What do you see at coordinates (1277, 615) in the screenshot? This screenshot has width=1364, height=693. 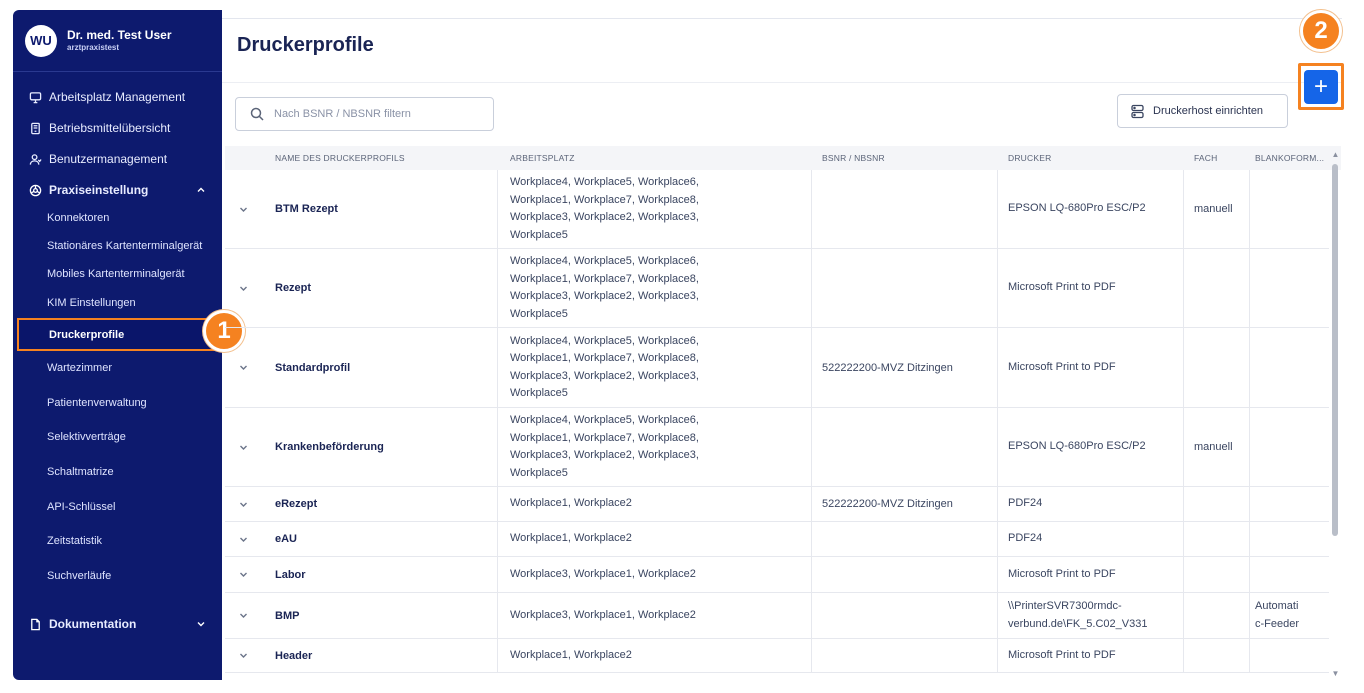 I see `cell-lines: Automati c-Feeder` at bounding box center [1277, 615].